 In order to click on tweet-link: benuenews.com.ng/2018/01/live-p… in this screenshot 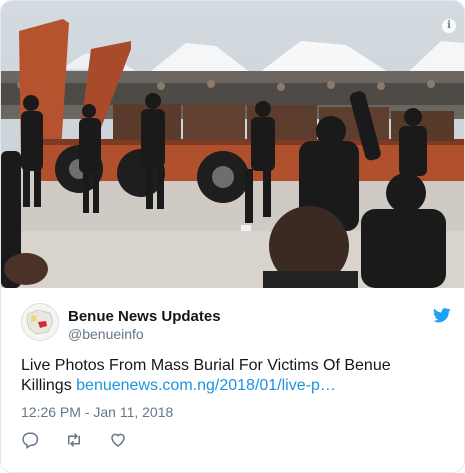, I will do `click(206, 385)`.